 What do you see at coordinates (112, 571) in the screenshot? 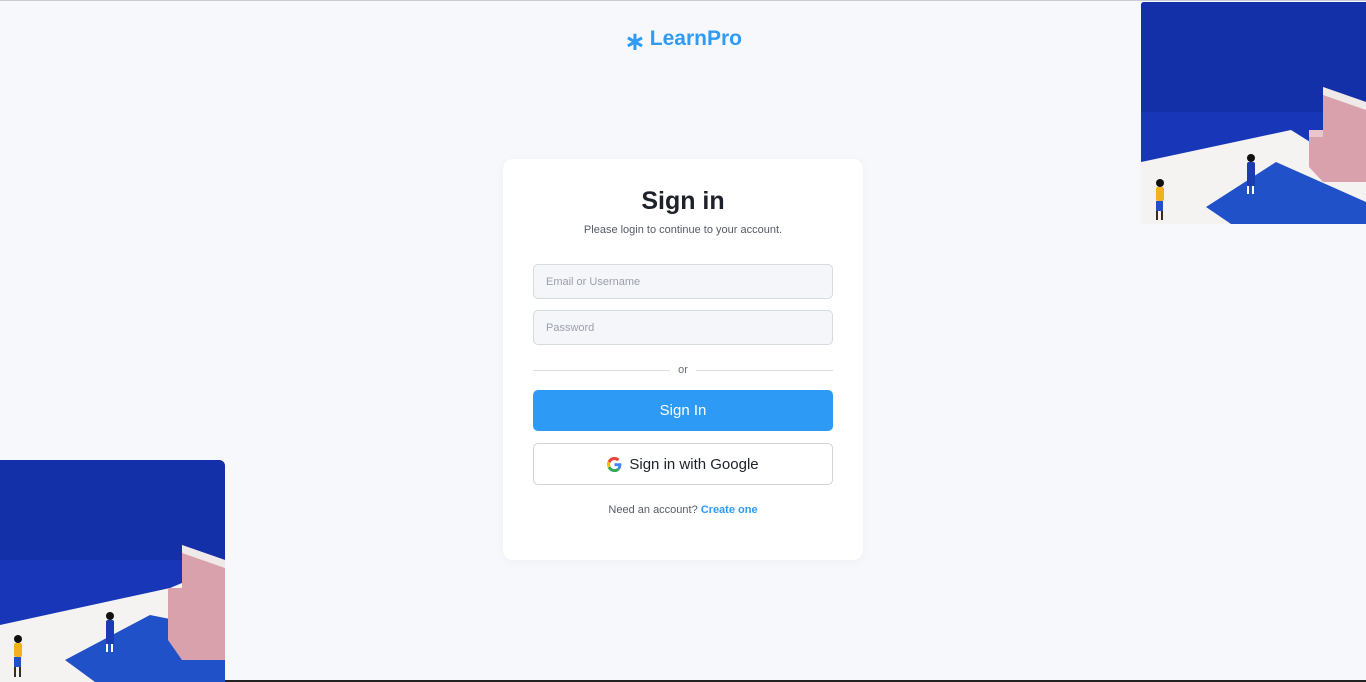
I see `decorative-illustration-bottom` at bounding box center [112, 571].